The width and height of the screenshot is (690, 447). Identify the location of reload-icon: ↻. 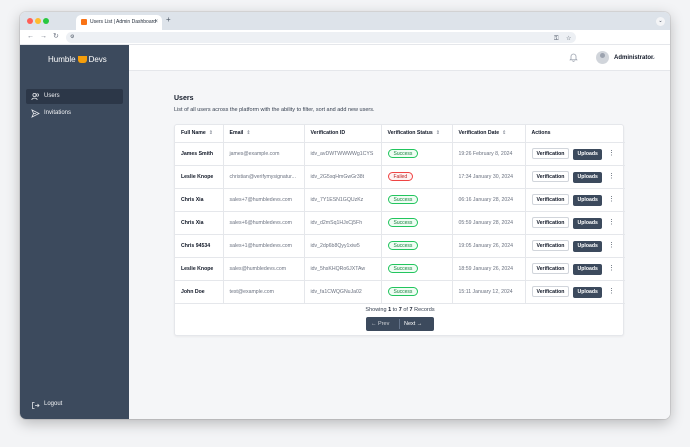
(56, 37).